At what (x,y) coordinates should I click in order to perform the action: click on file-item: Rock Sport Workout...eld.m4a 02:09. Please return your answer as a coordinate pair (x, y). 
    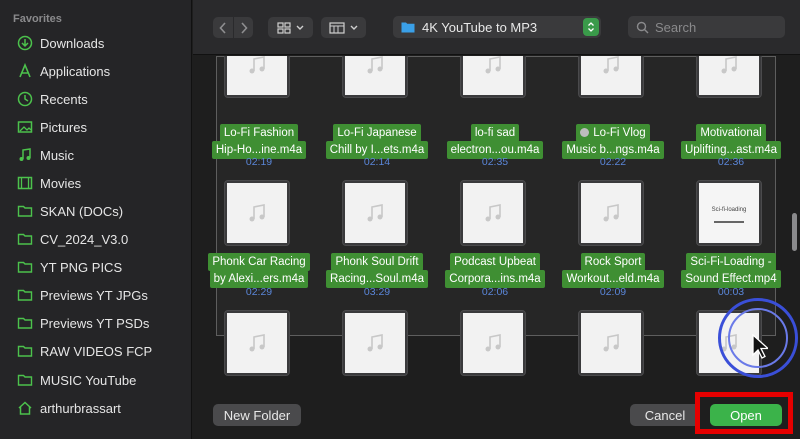
    Looking at the image, I should click on (613, 240).